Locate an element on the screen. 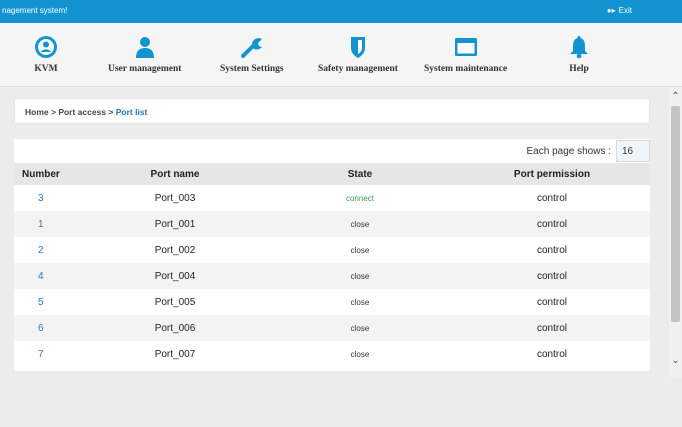 The image size is (682, 427). nav-item-system-settings: System Settings is located at coordinates (252, 54).